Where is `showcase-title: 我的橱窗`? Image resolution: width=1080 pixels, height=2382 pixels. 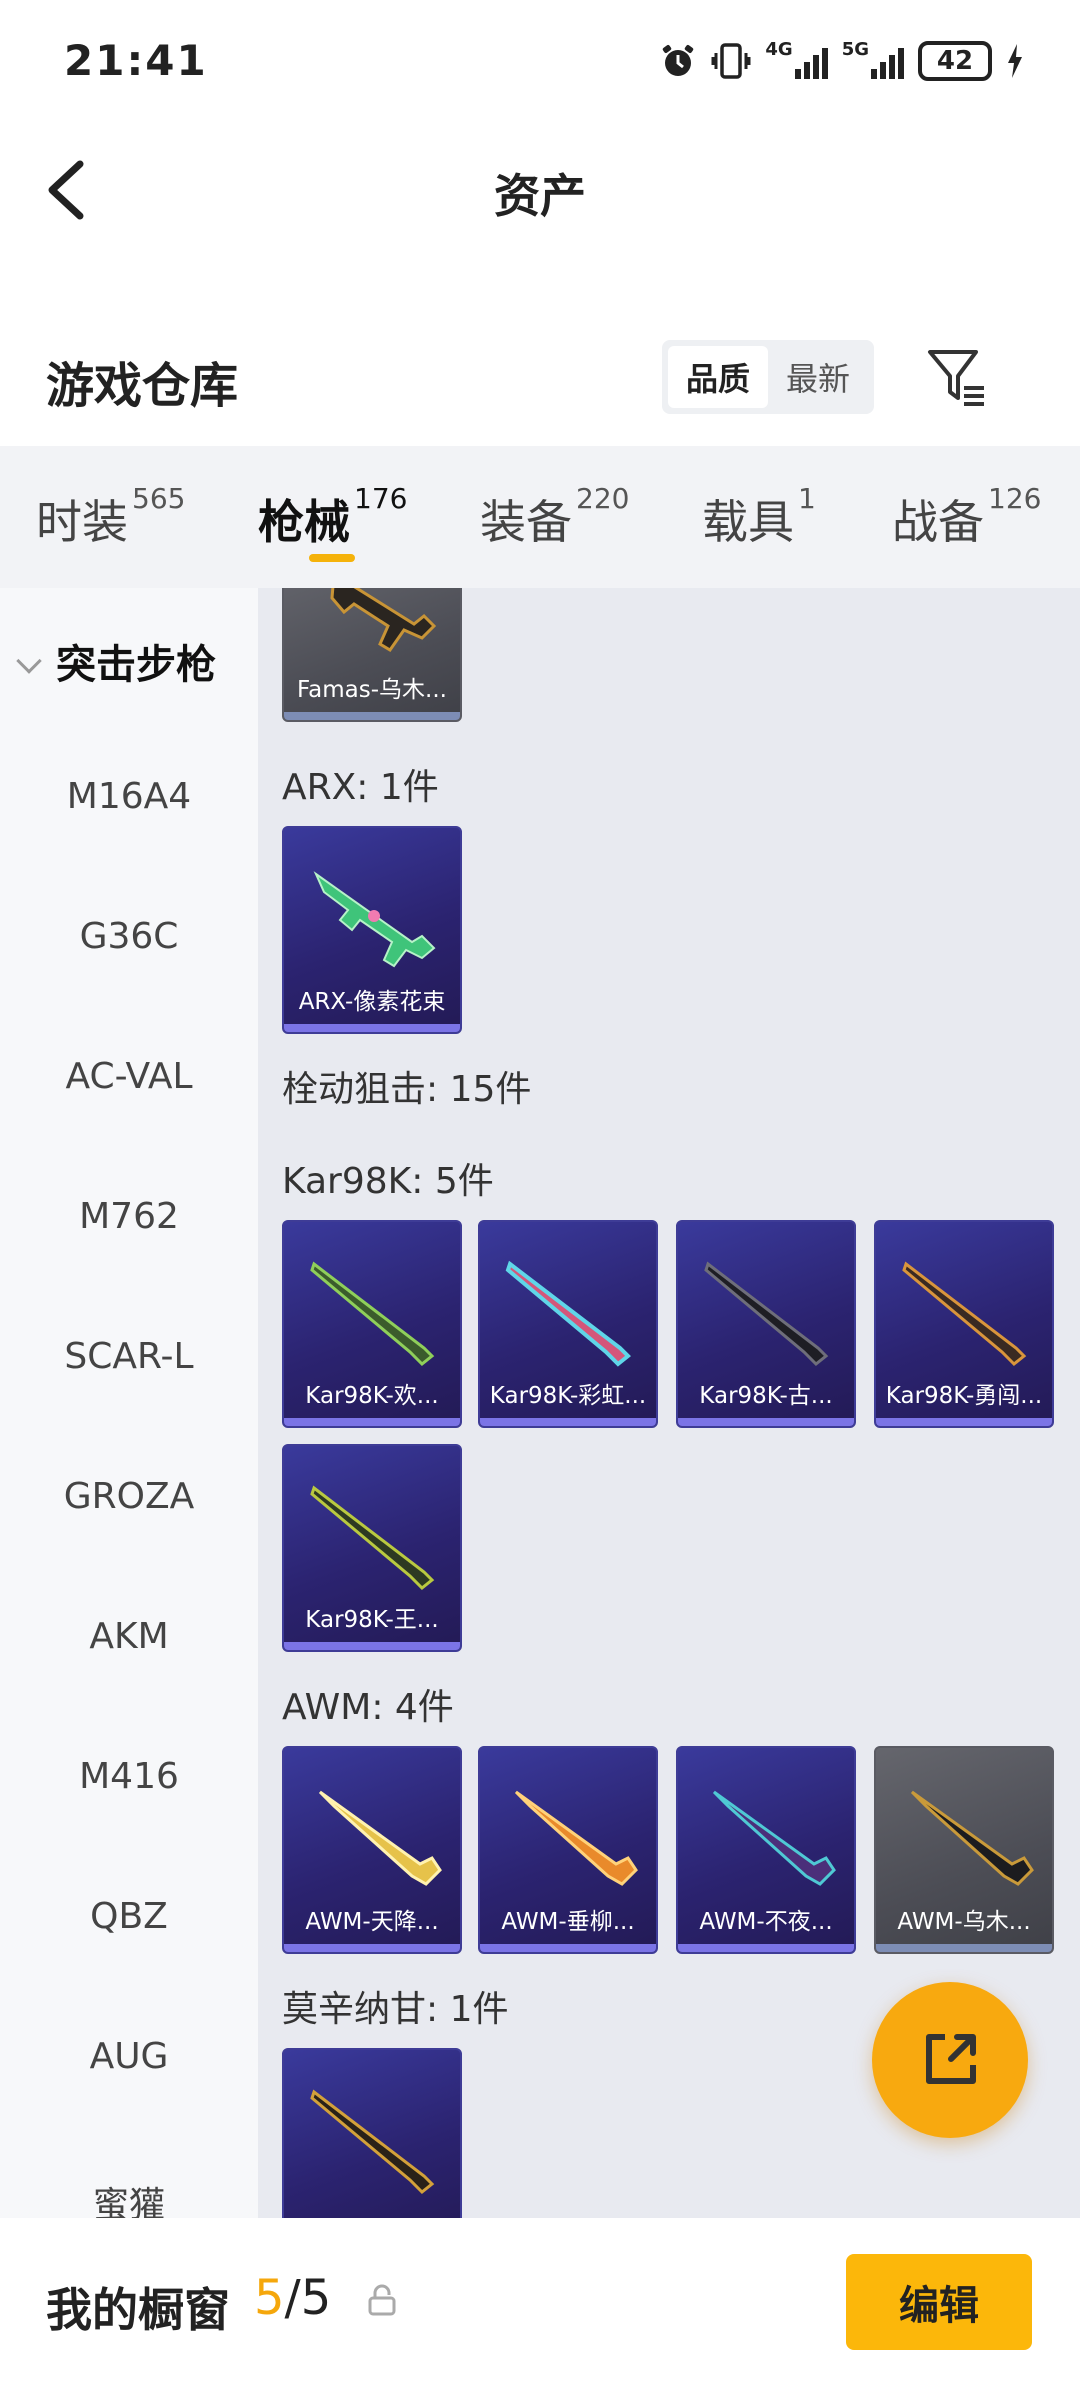 showcase-title: 我的橱窗 is located at coordinates (138, 2310).